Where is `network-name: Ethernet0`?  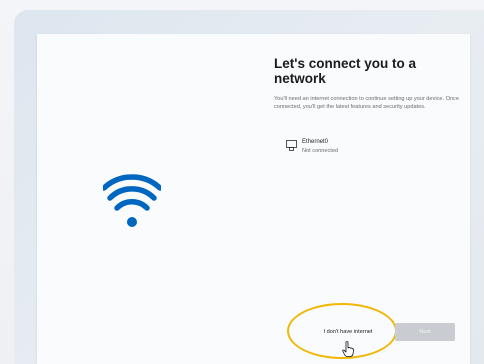
network-name: Ethernet0 is located at coordinates (315, 142).